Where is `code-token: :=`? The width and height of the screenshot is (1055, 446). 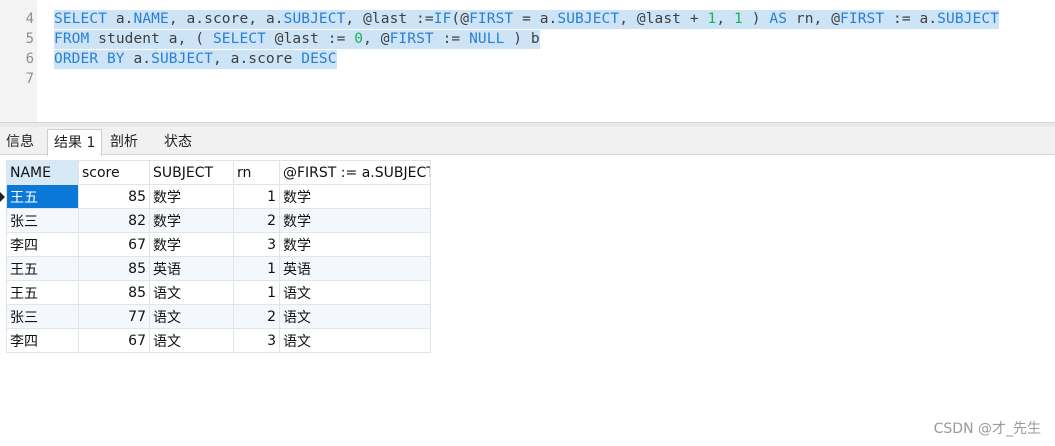
code-token: := is located at coordinates (451, 39).